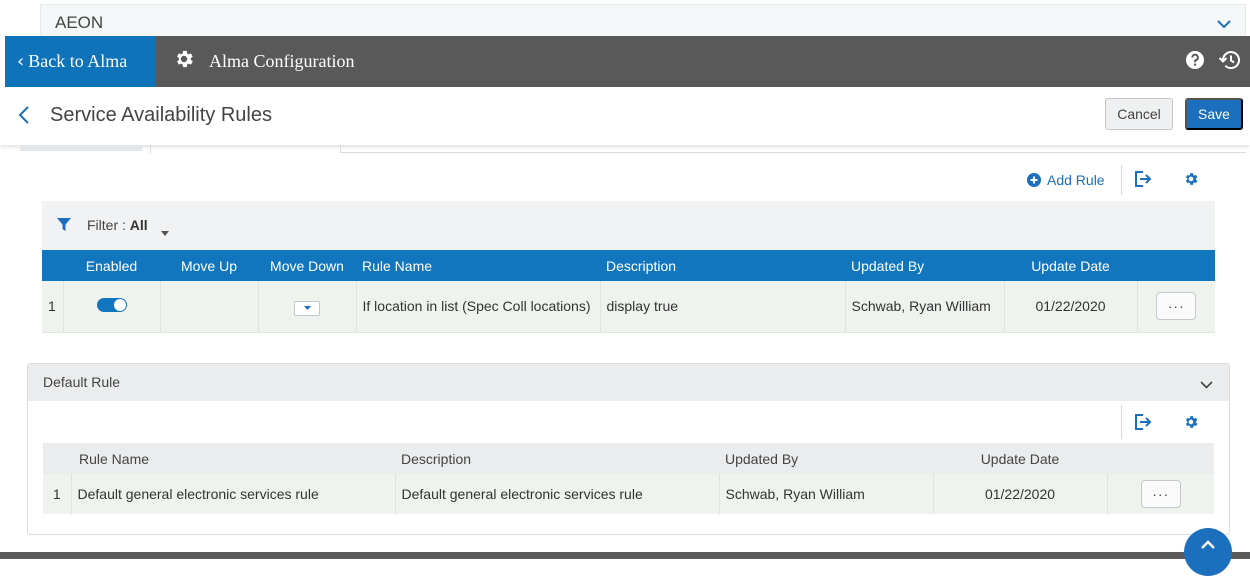  I want to click on filter-value: All, so click(138, 225).